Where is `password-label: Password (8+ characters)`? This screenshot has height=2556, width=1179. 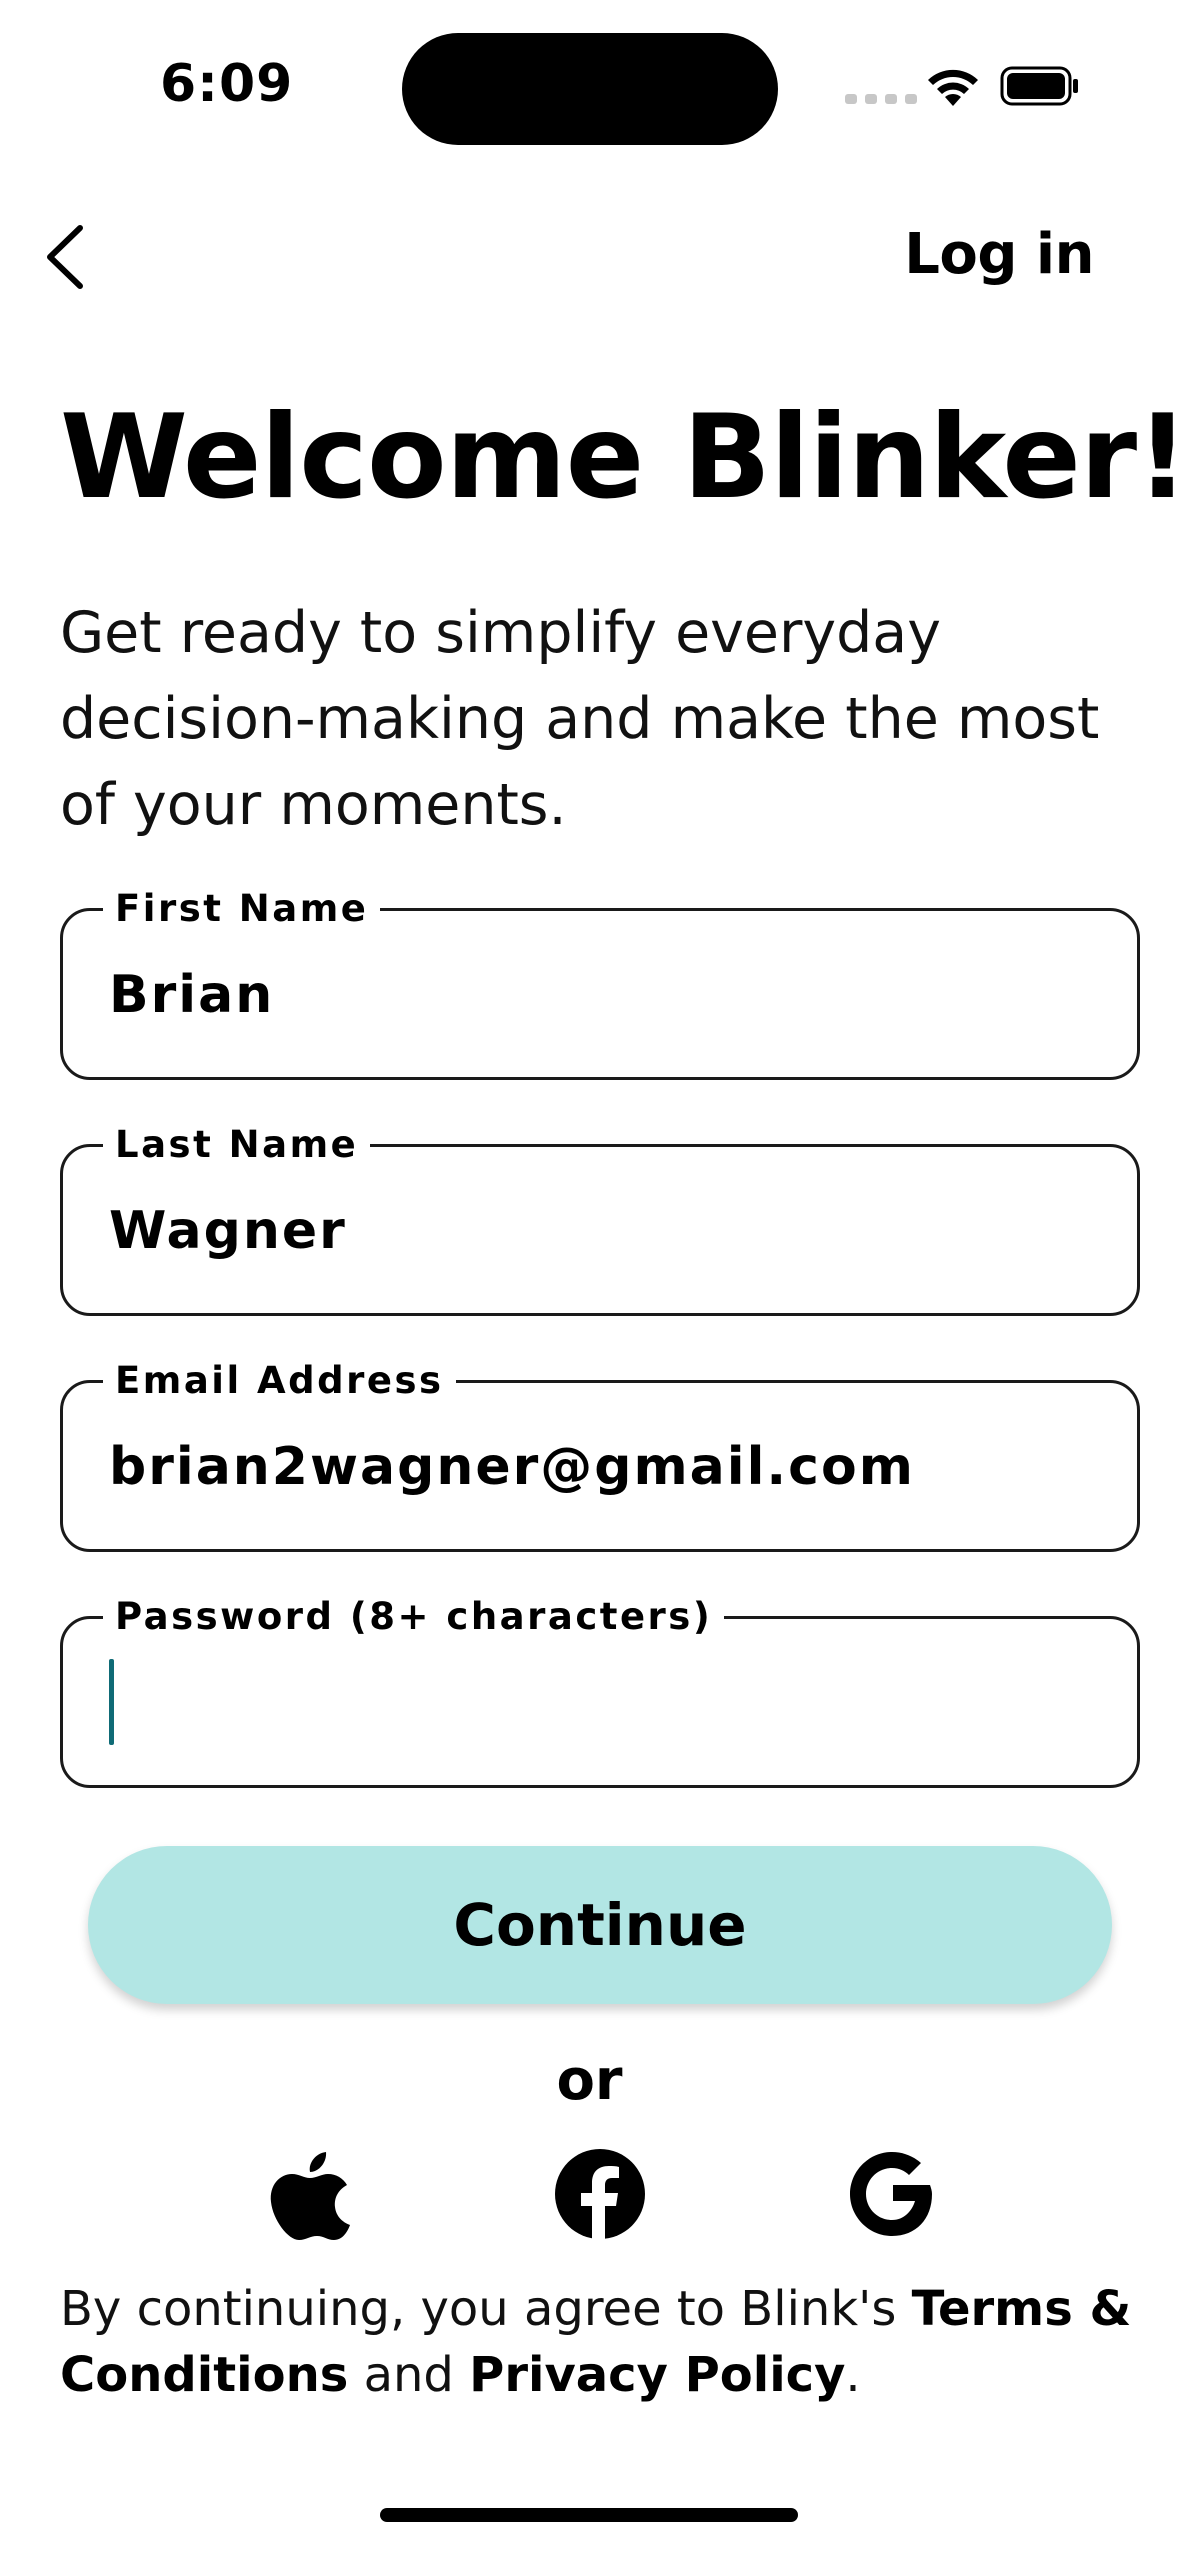
password-label: Password (8+ characters) is located at coordinates (414, 1617).